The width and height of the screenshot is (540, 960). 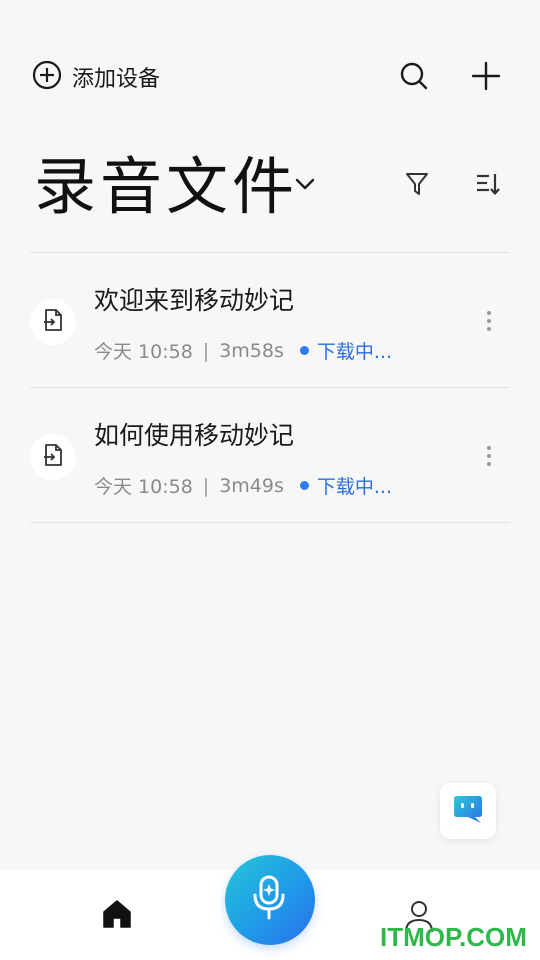 I want to click on add-button, so click(x=486, y=78).